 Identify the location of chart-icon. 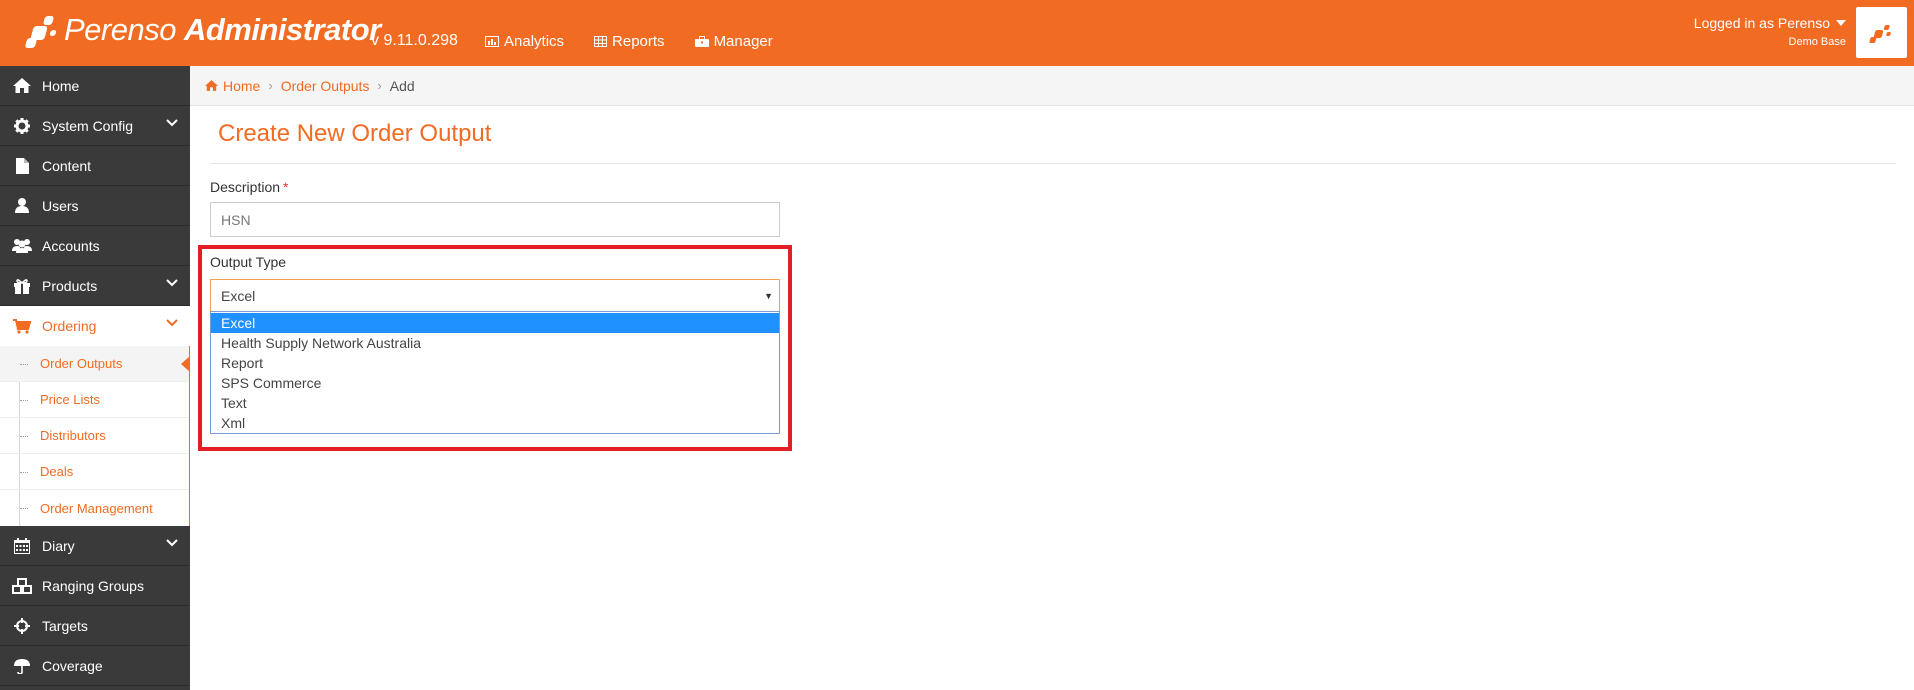
(492, 41).